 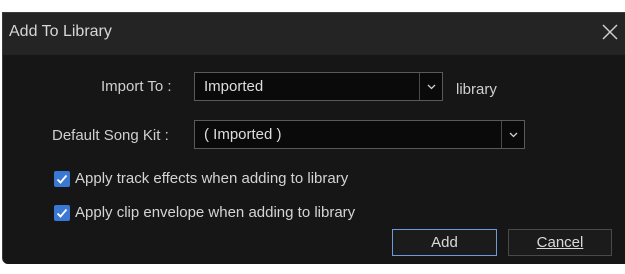 What do you see at coordinates (243, 134) in the screenshot?
I see `default-song-kit-value: ( Imported )` at bounding box center [243, 134].